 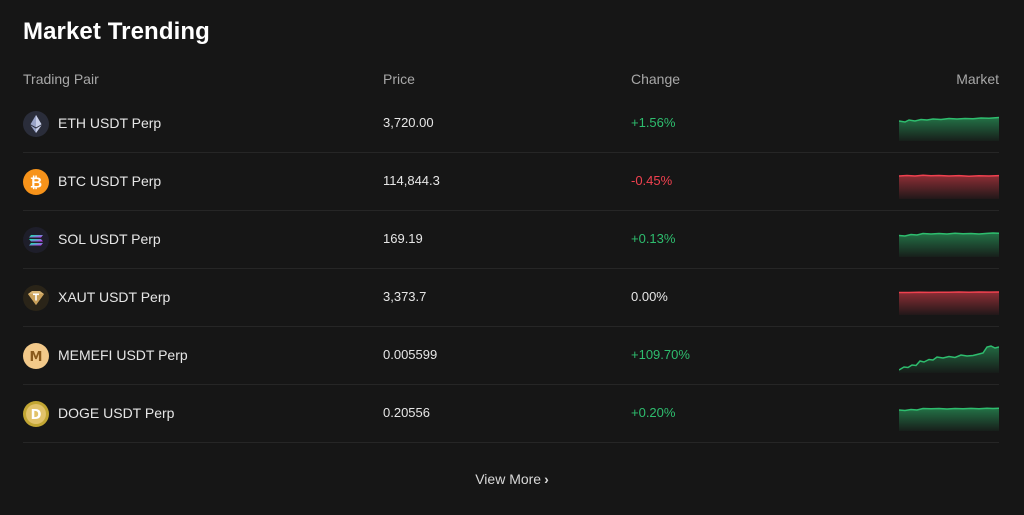 What do you see at coordinates (36, 124) in the screenshot?
I see `eth-icon` at bounding box center [36, 124].